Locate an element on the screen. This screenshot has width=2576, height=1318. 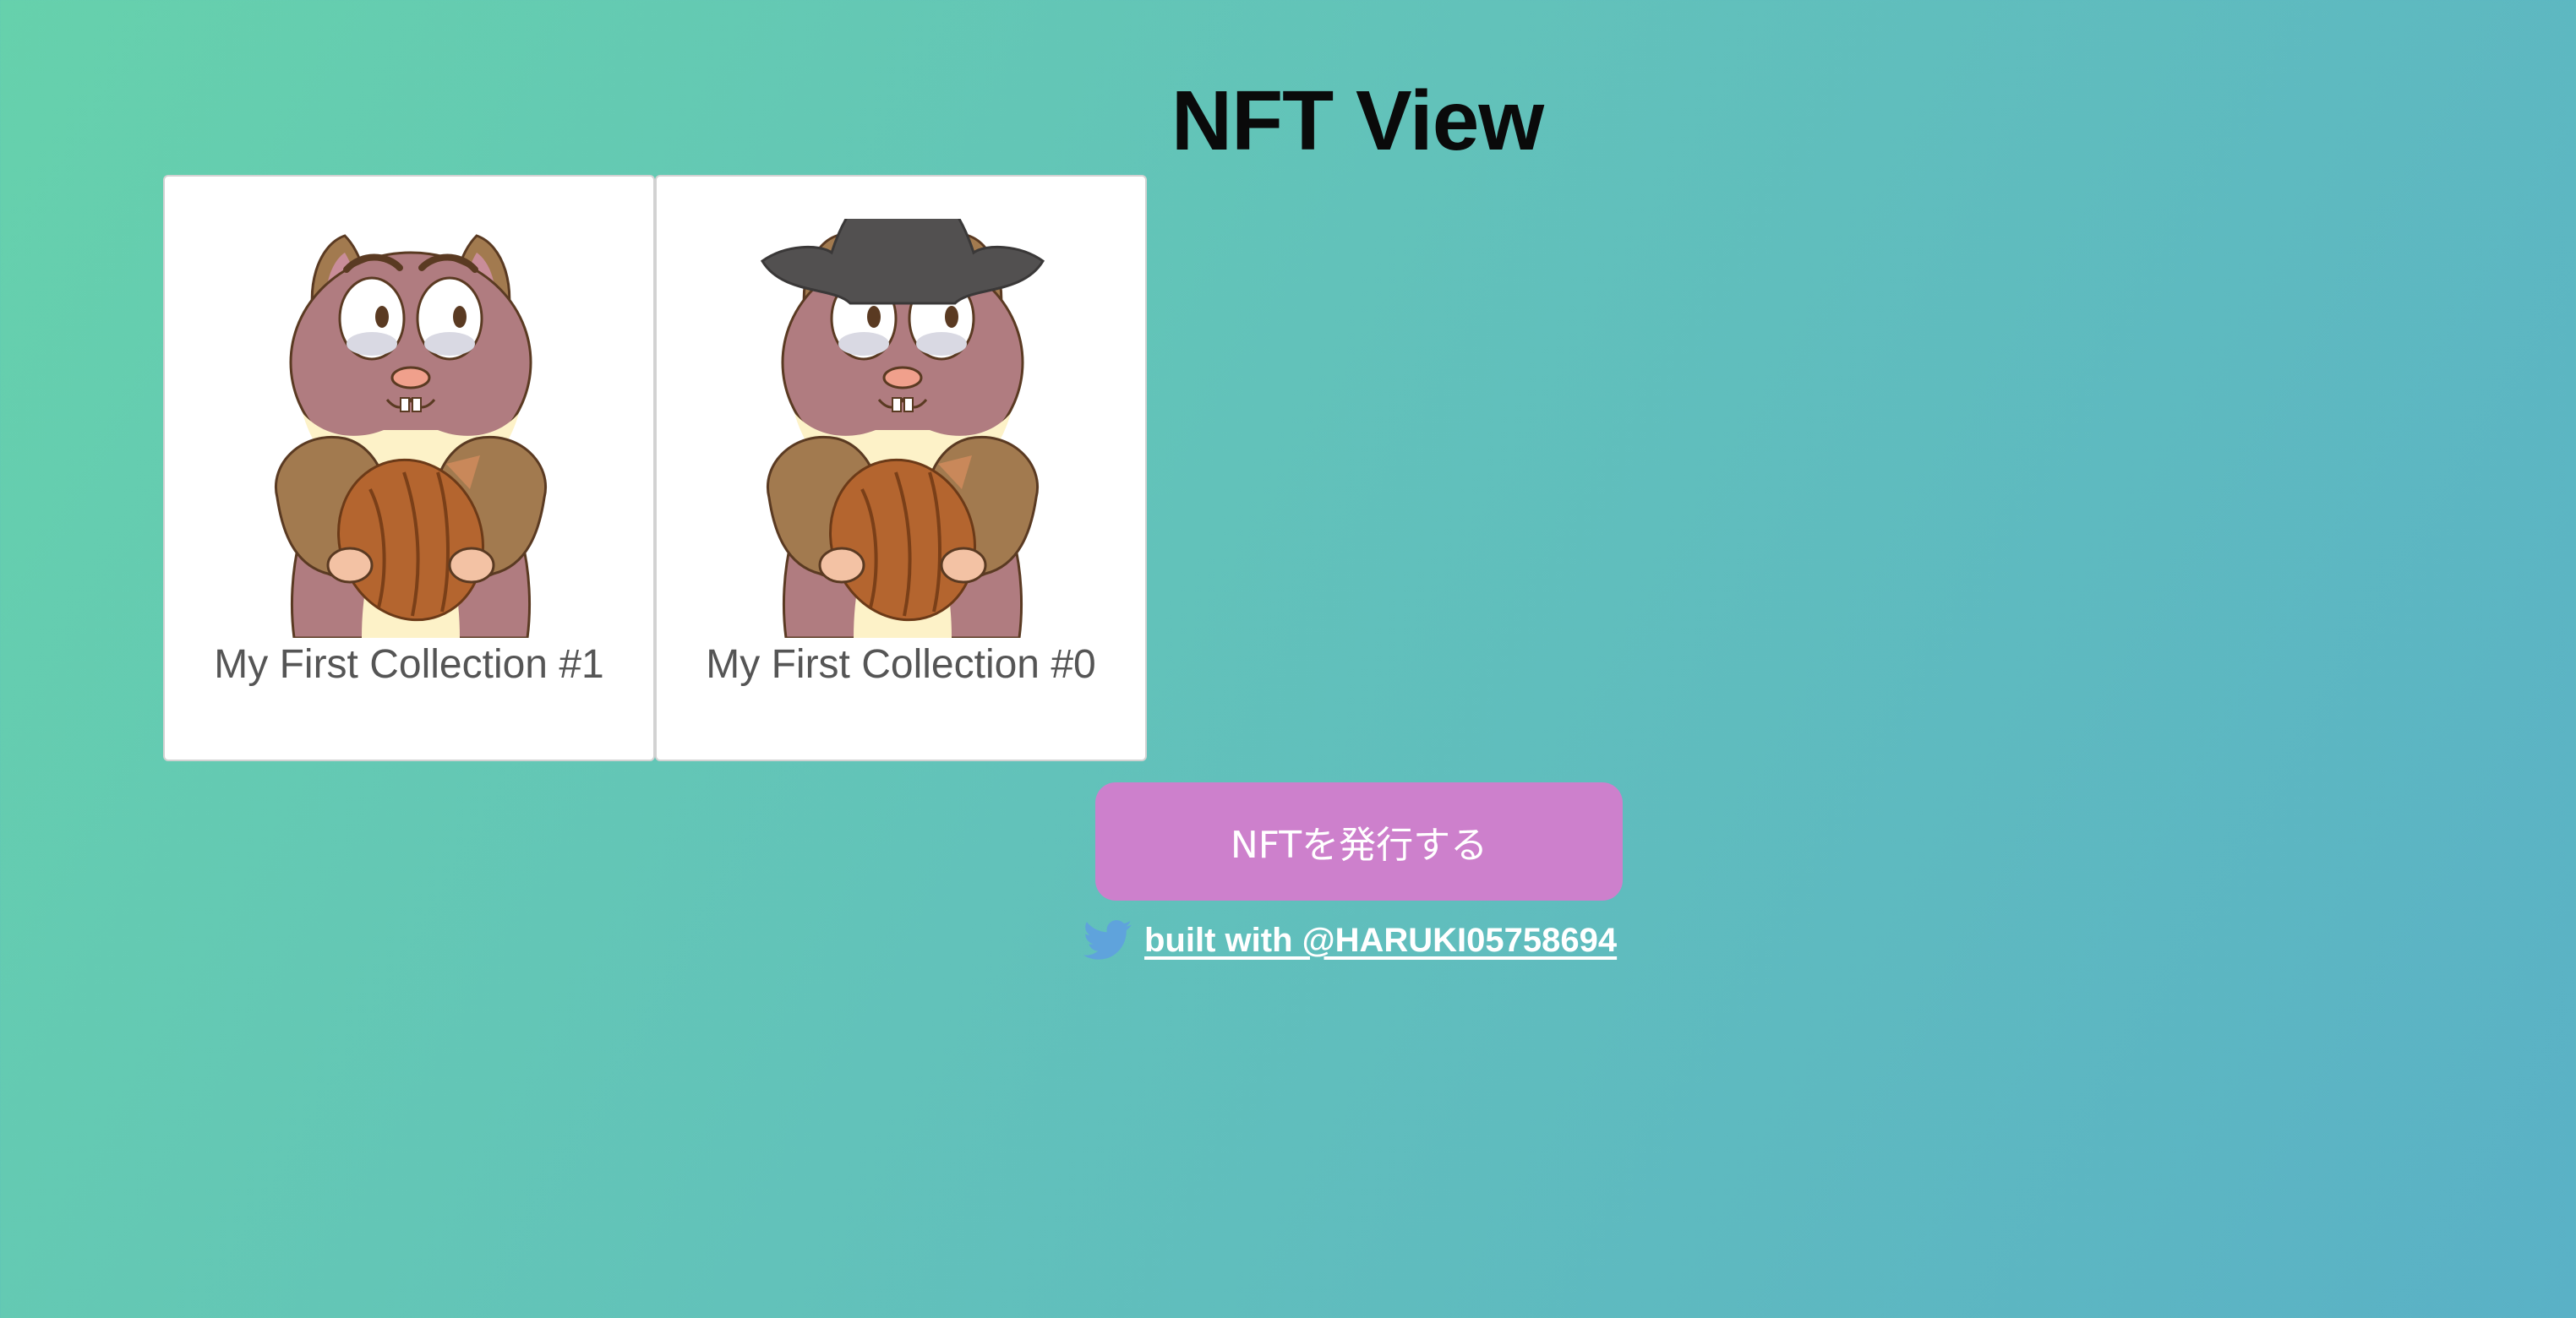
page-title: NFT View is located at coordinates (1357, 121).